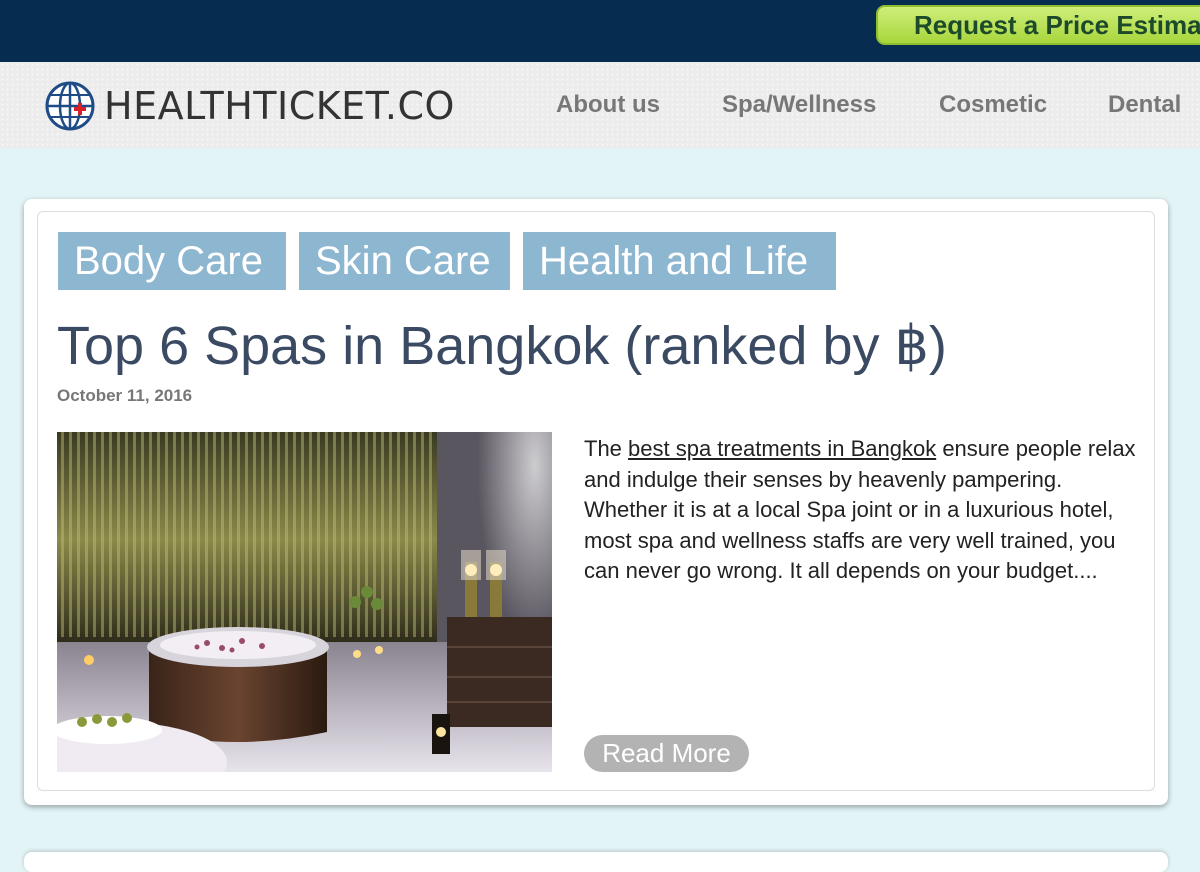 The width and height of the screenshot is (1200, 872). What do you see at coordinates (993, 105) in the screenshot?
I see `nav-cosmetic: Cosmetic` at bounding box center [993, 105].